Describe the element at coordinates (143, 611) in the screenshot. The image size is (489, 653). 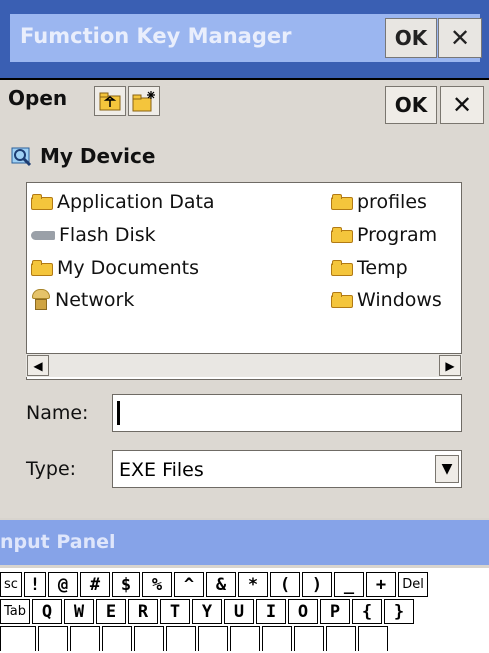
I see `key: R` at that location.